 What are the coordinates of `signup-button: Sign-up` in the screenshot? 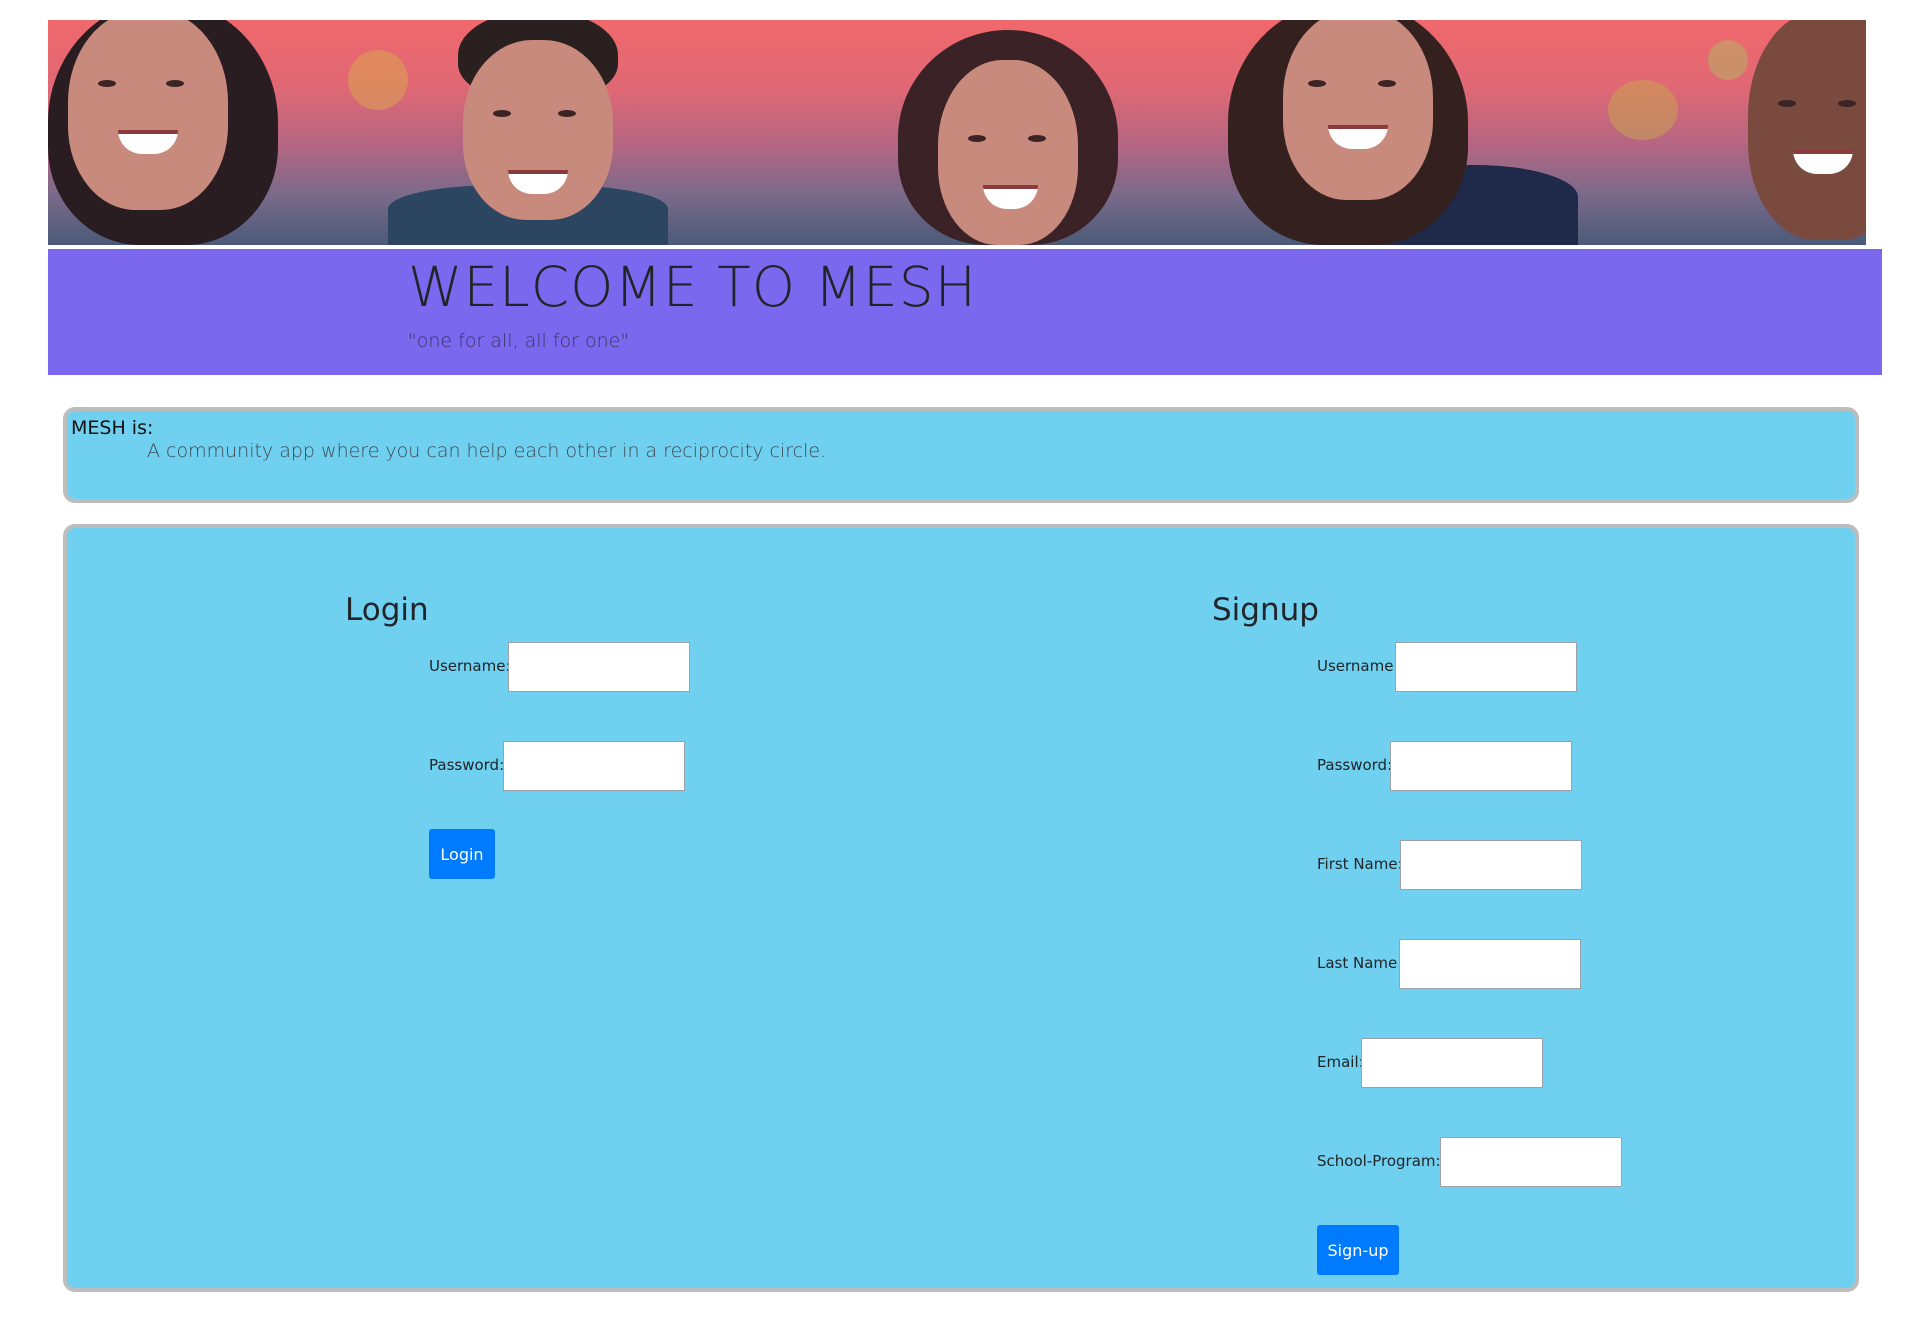 It's located at (1358, 1250).